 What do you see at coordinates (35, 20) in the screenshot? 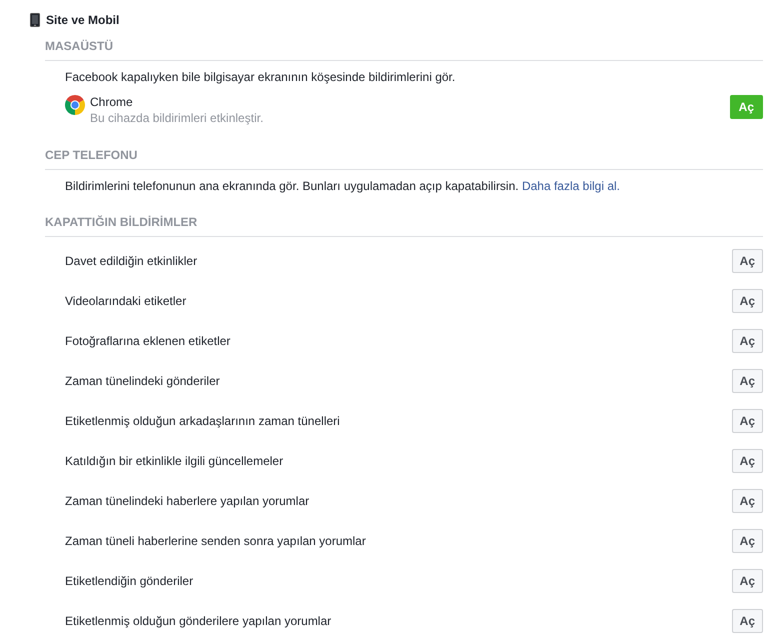
I see `phone-icon` at bounding box center [35, 20].